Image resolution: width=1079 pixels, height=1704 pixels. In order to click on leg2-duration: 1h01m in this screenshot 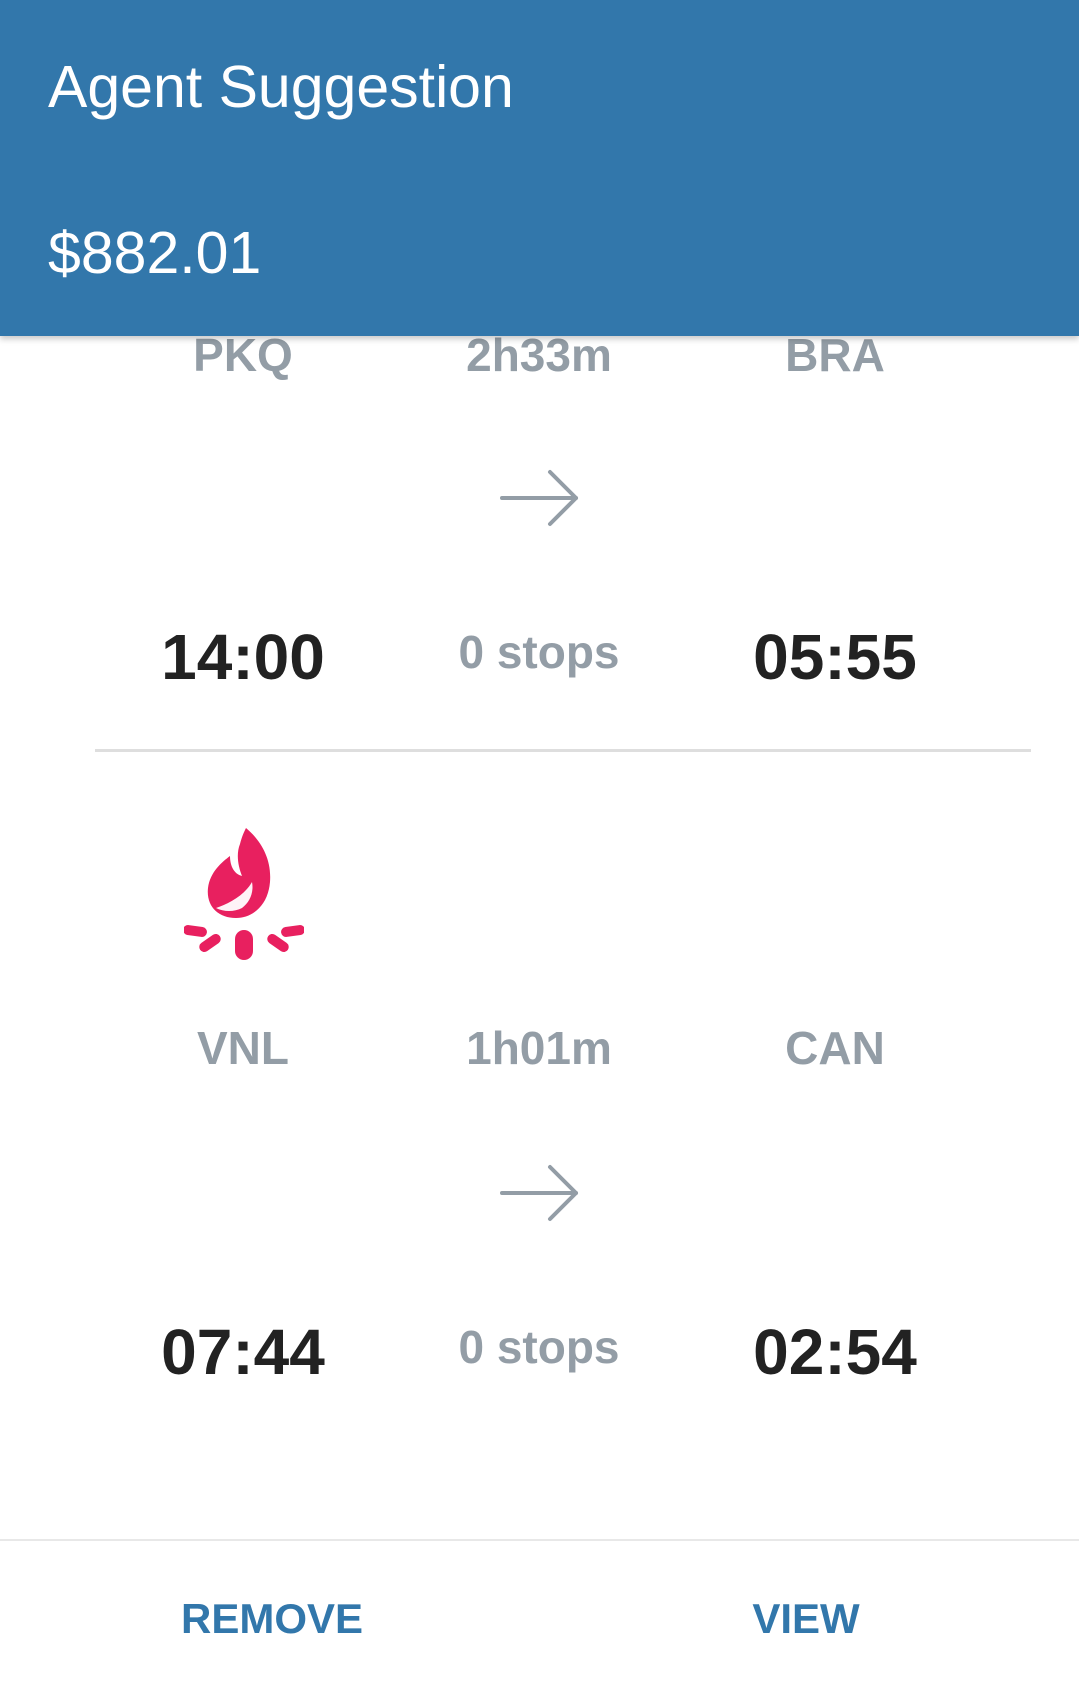, I will do `click(539, 1048)`.